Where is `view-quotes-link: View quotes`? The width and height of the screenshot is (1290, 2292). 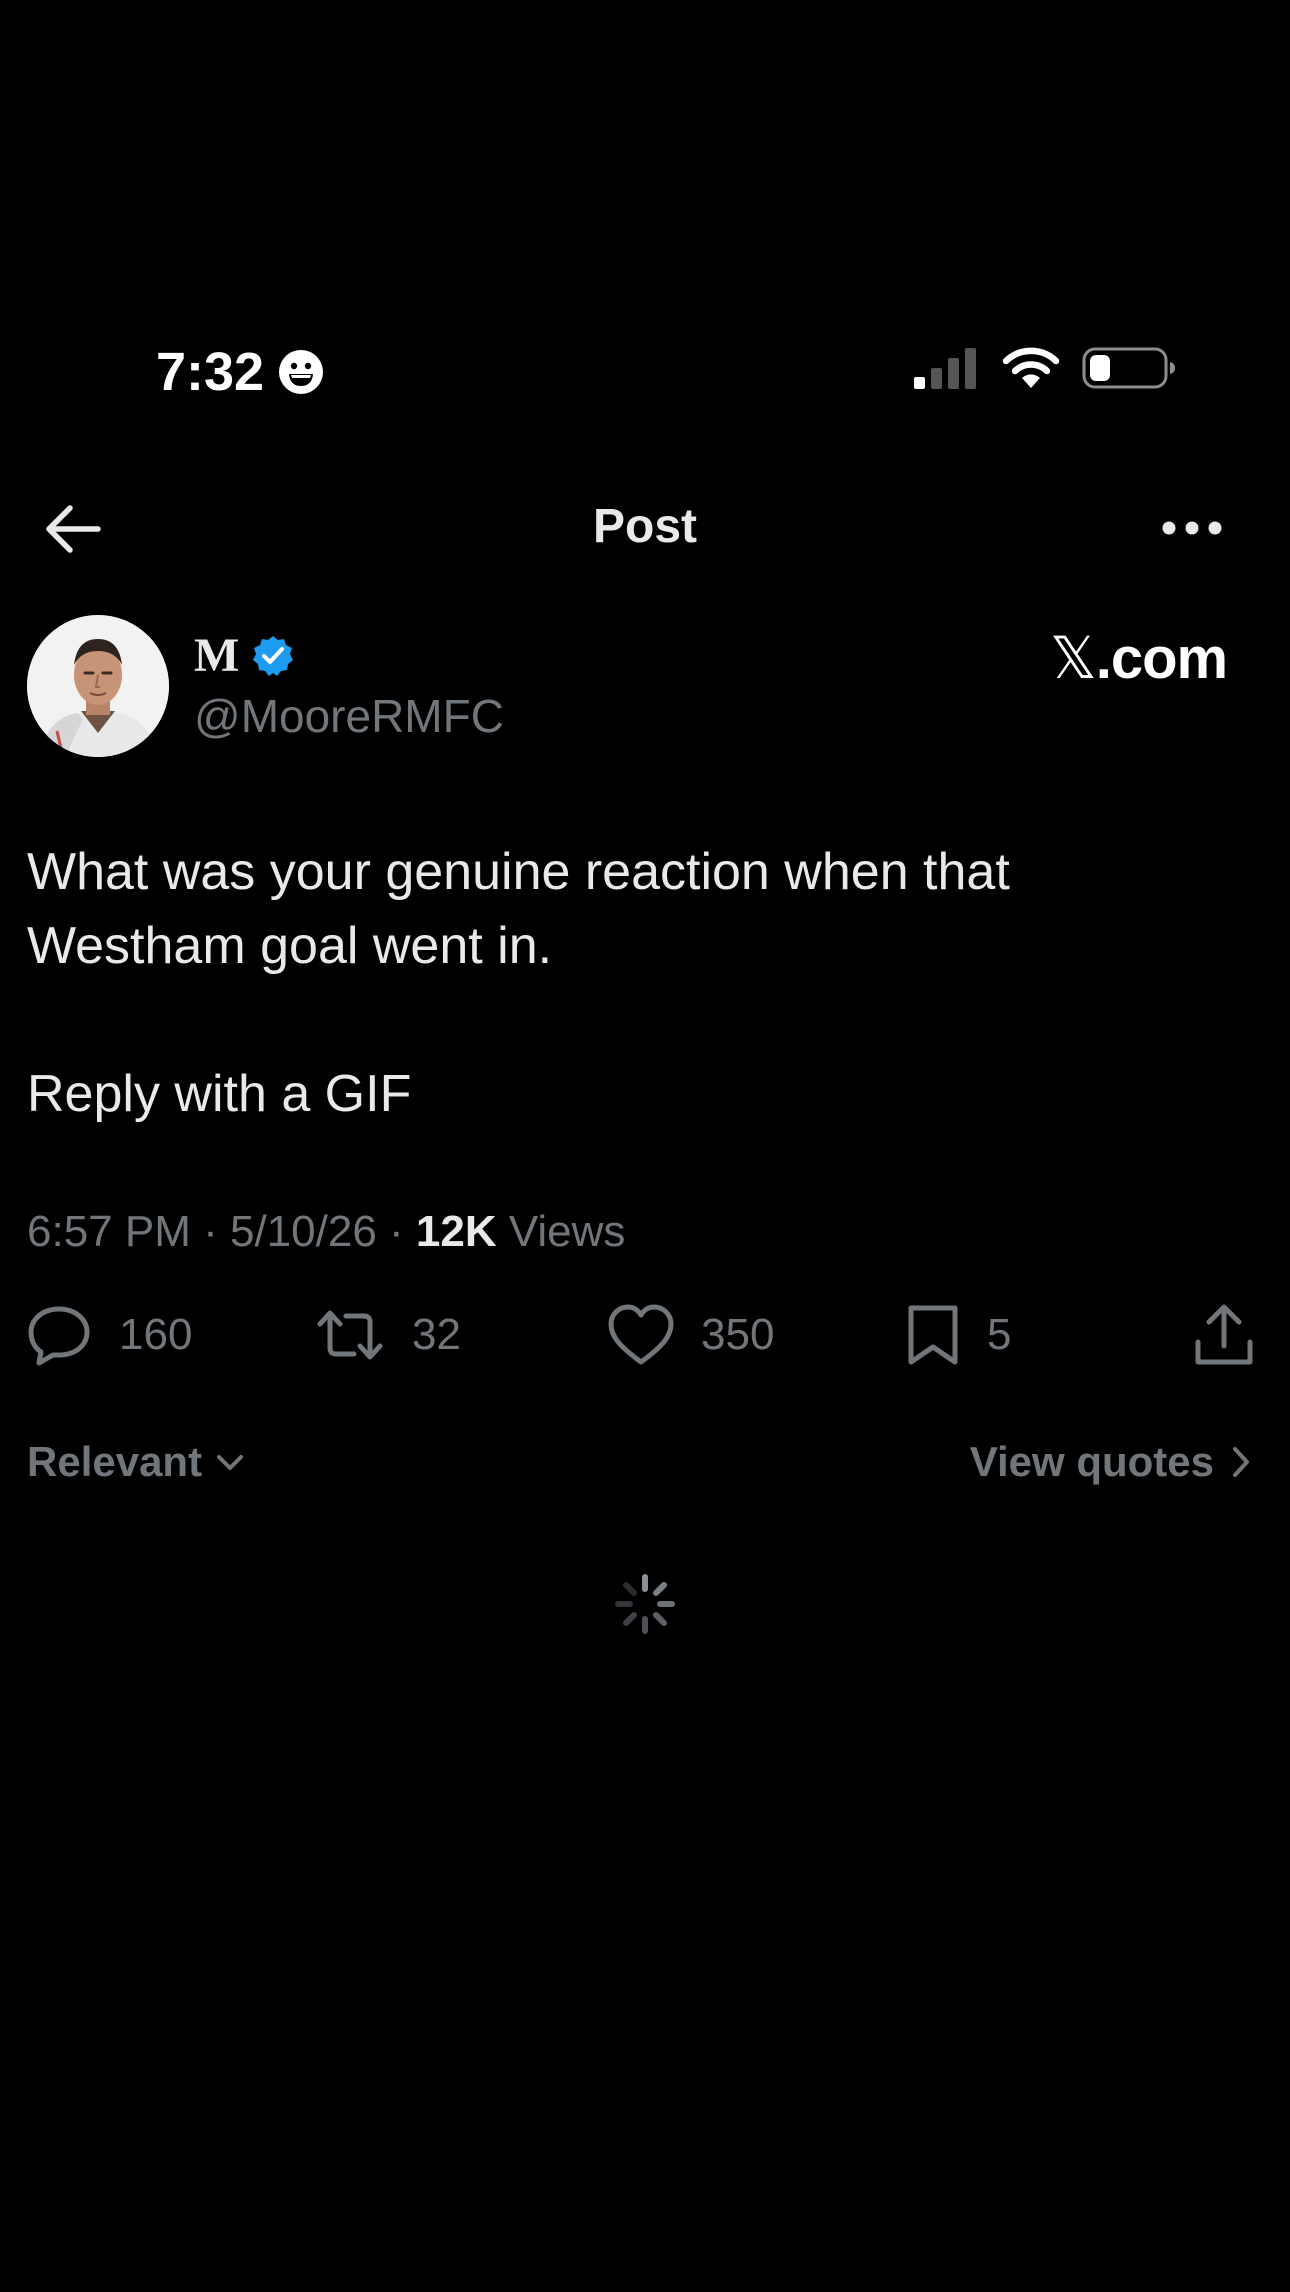 view-quotes-link: View quotes is located at coordinates (1111, 1462).